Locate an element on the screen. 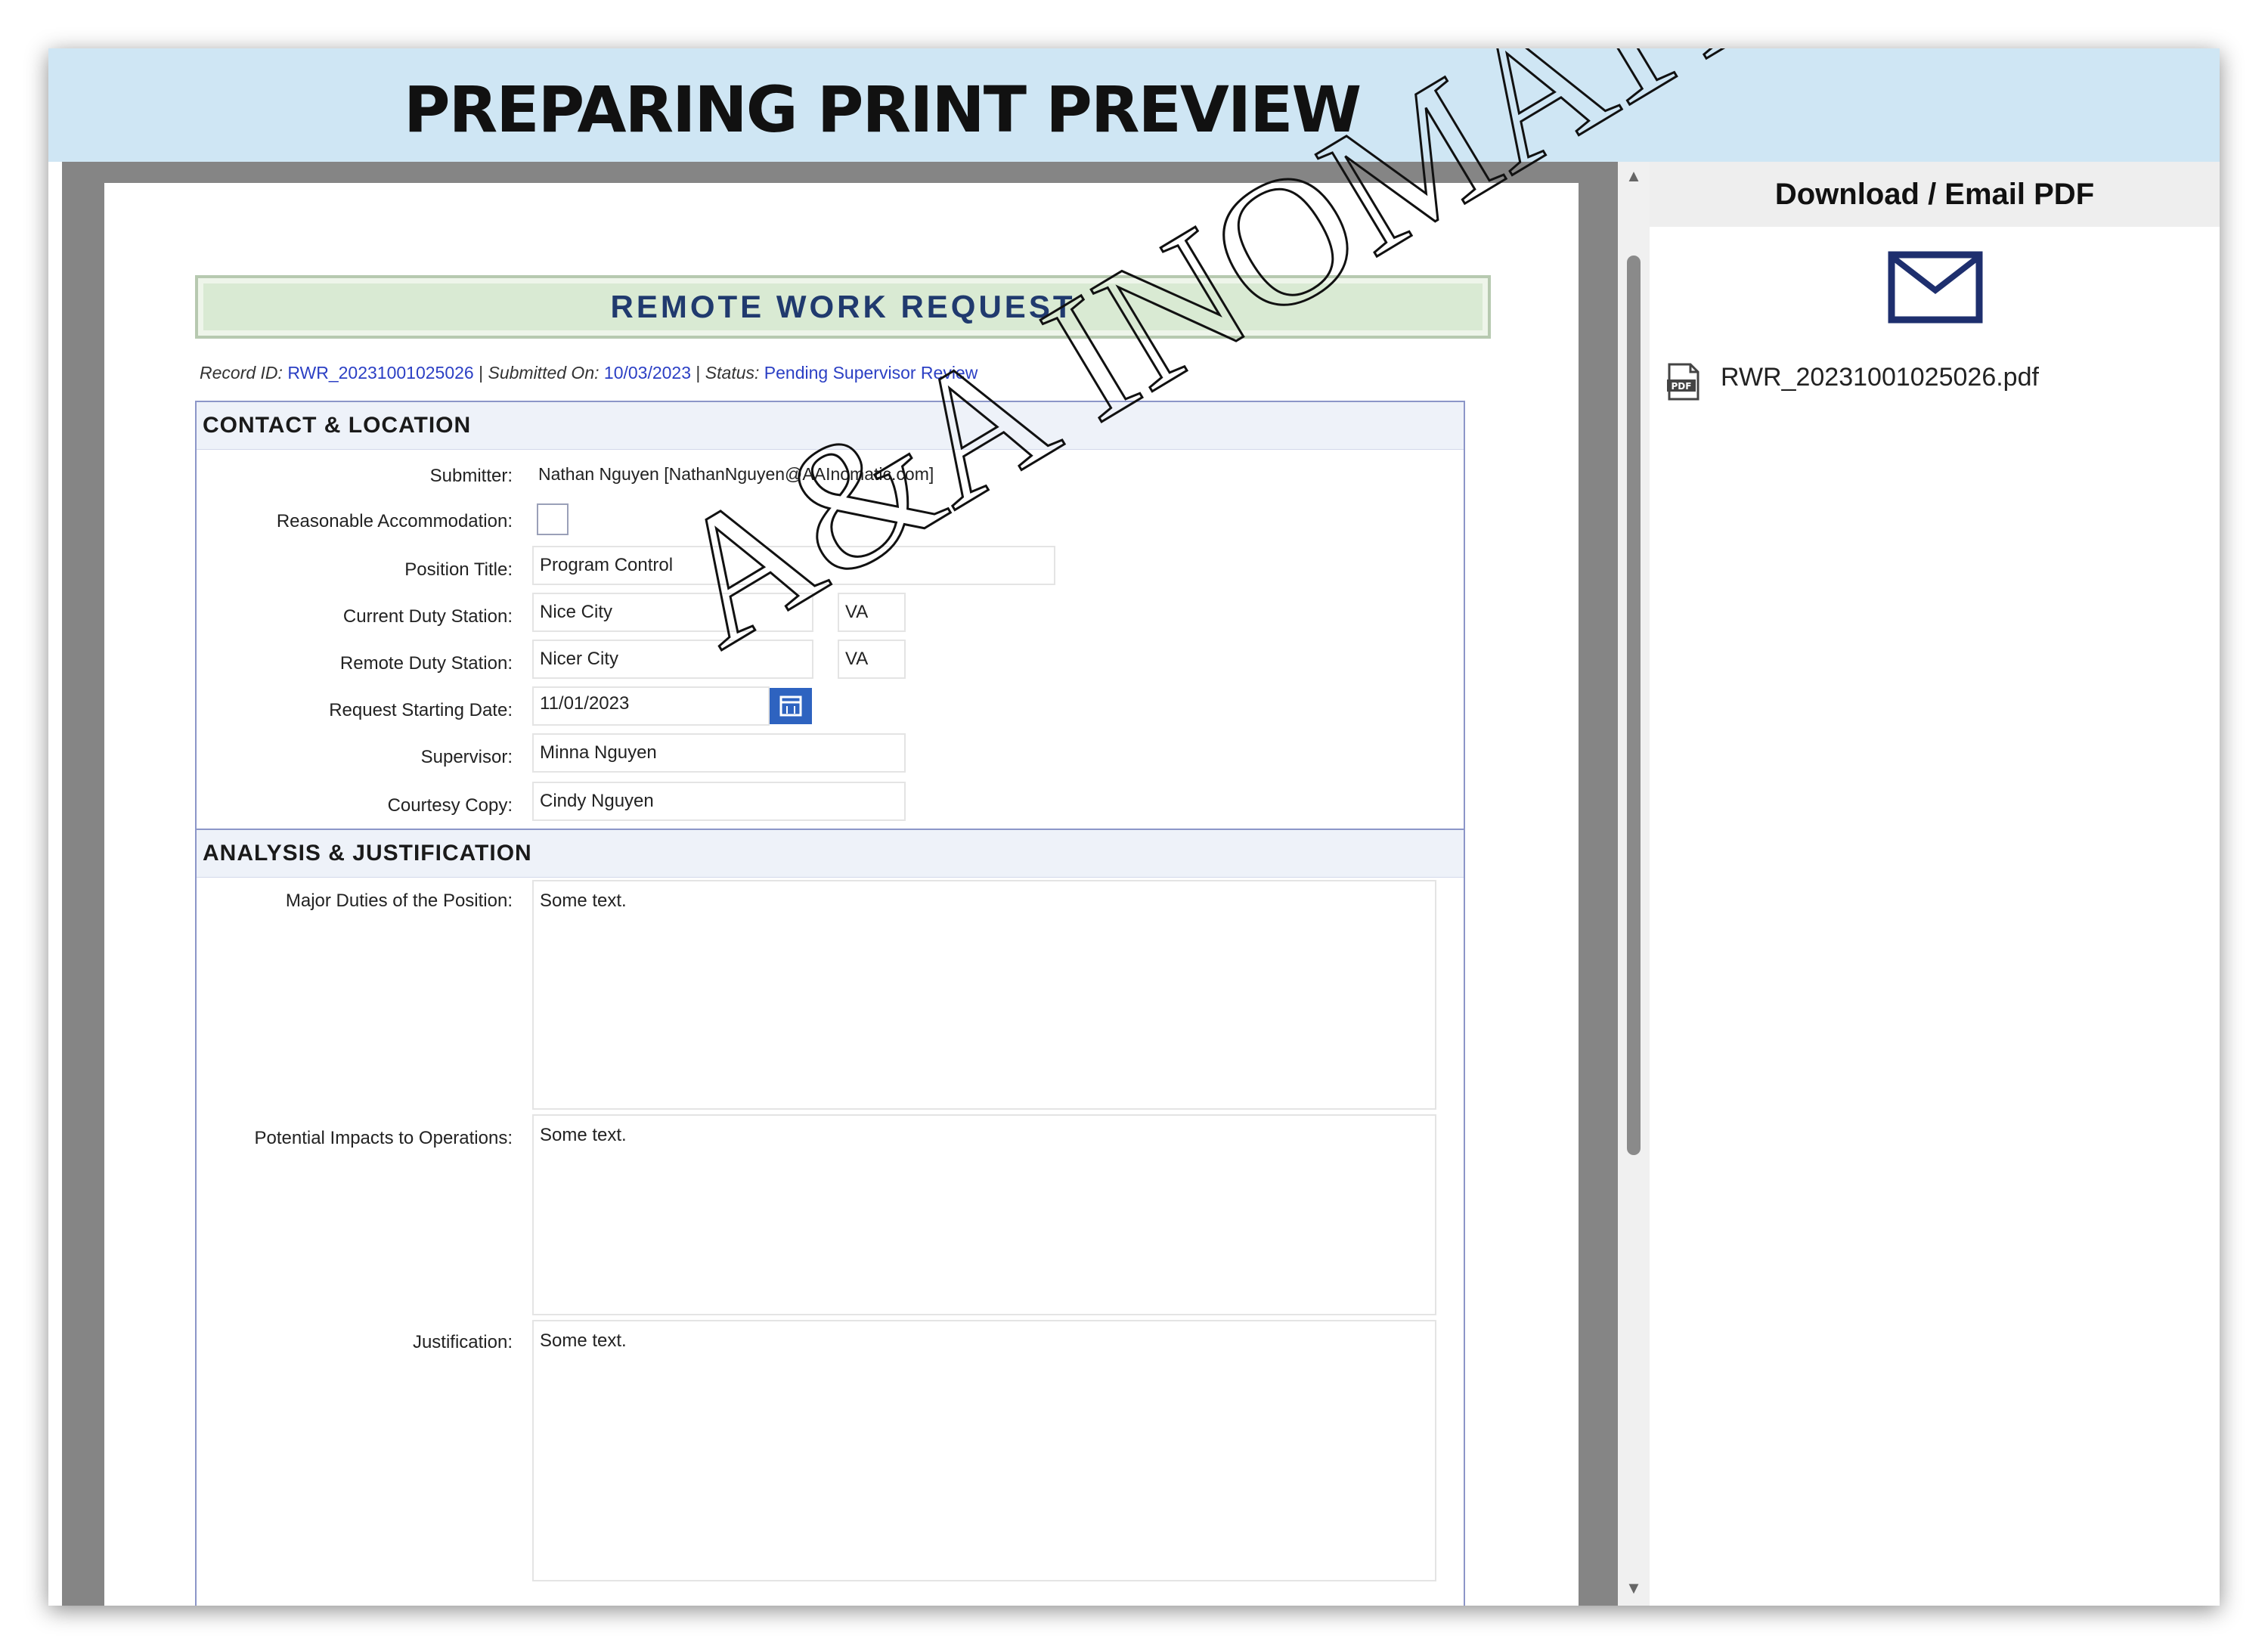 The height and width of the screenshot is (1651, 2268). submitted-date: 10/03/2023 is located at coordinates (647, 373).